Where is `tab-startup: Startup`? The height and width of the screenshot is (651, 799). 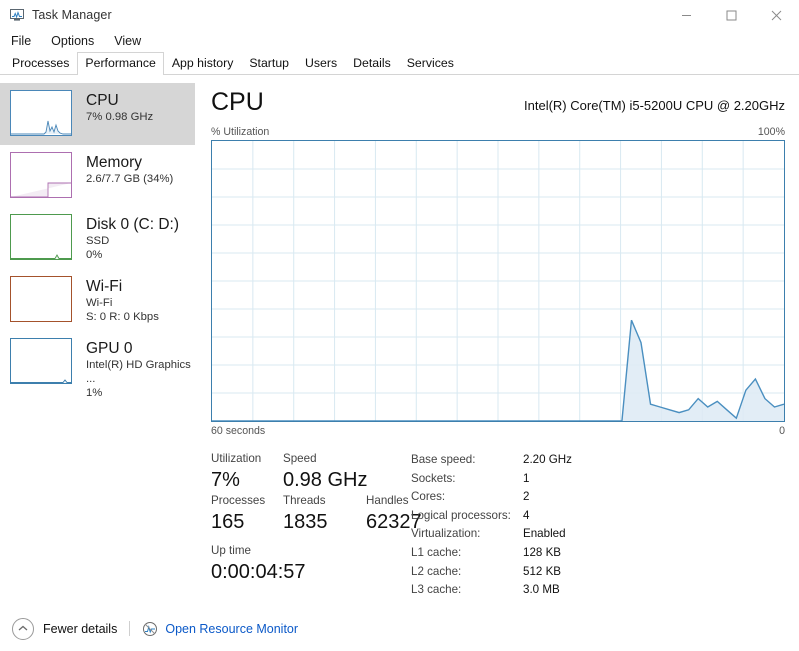 tab-startup: Startup is located at coordinates (269, 63).